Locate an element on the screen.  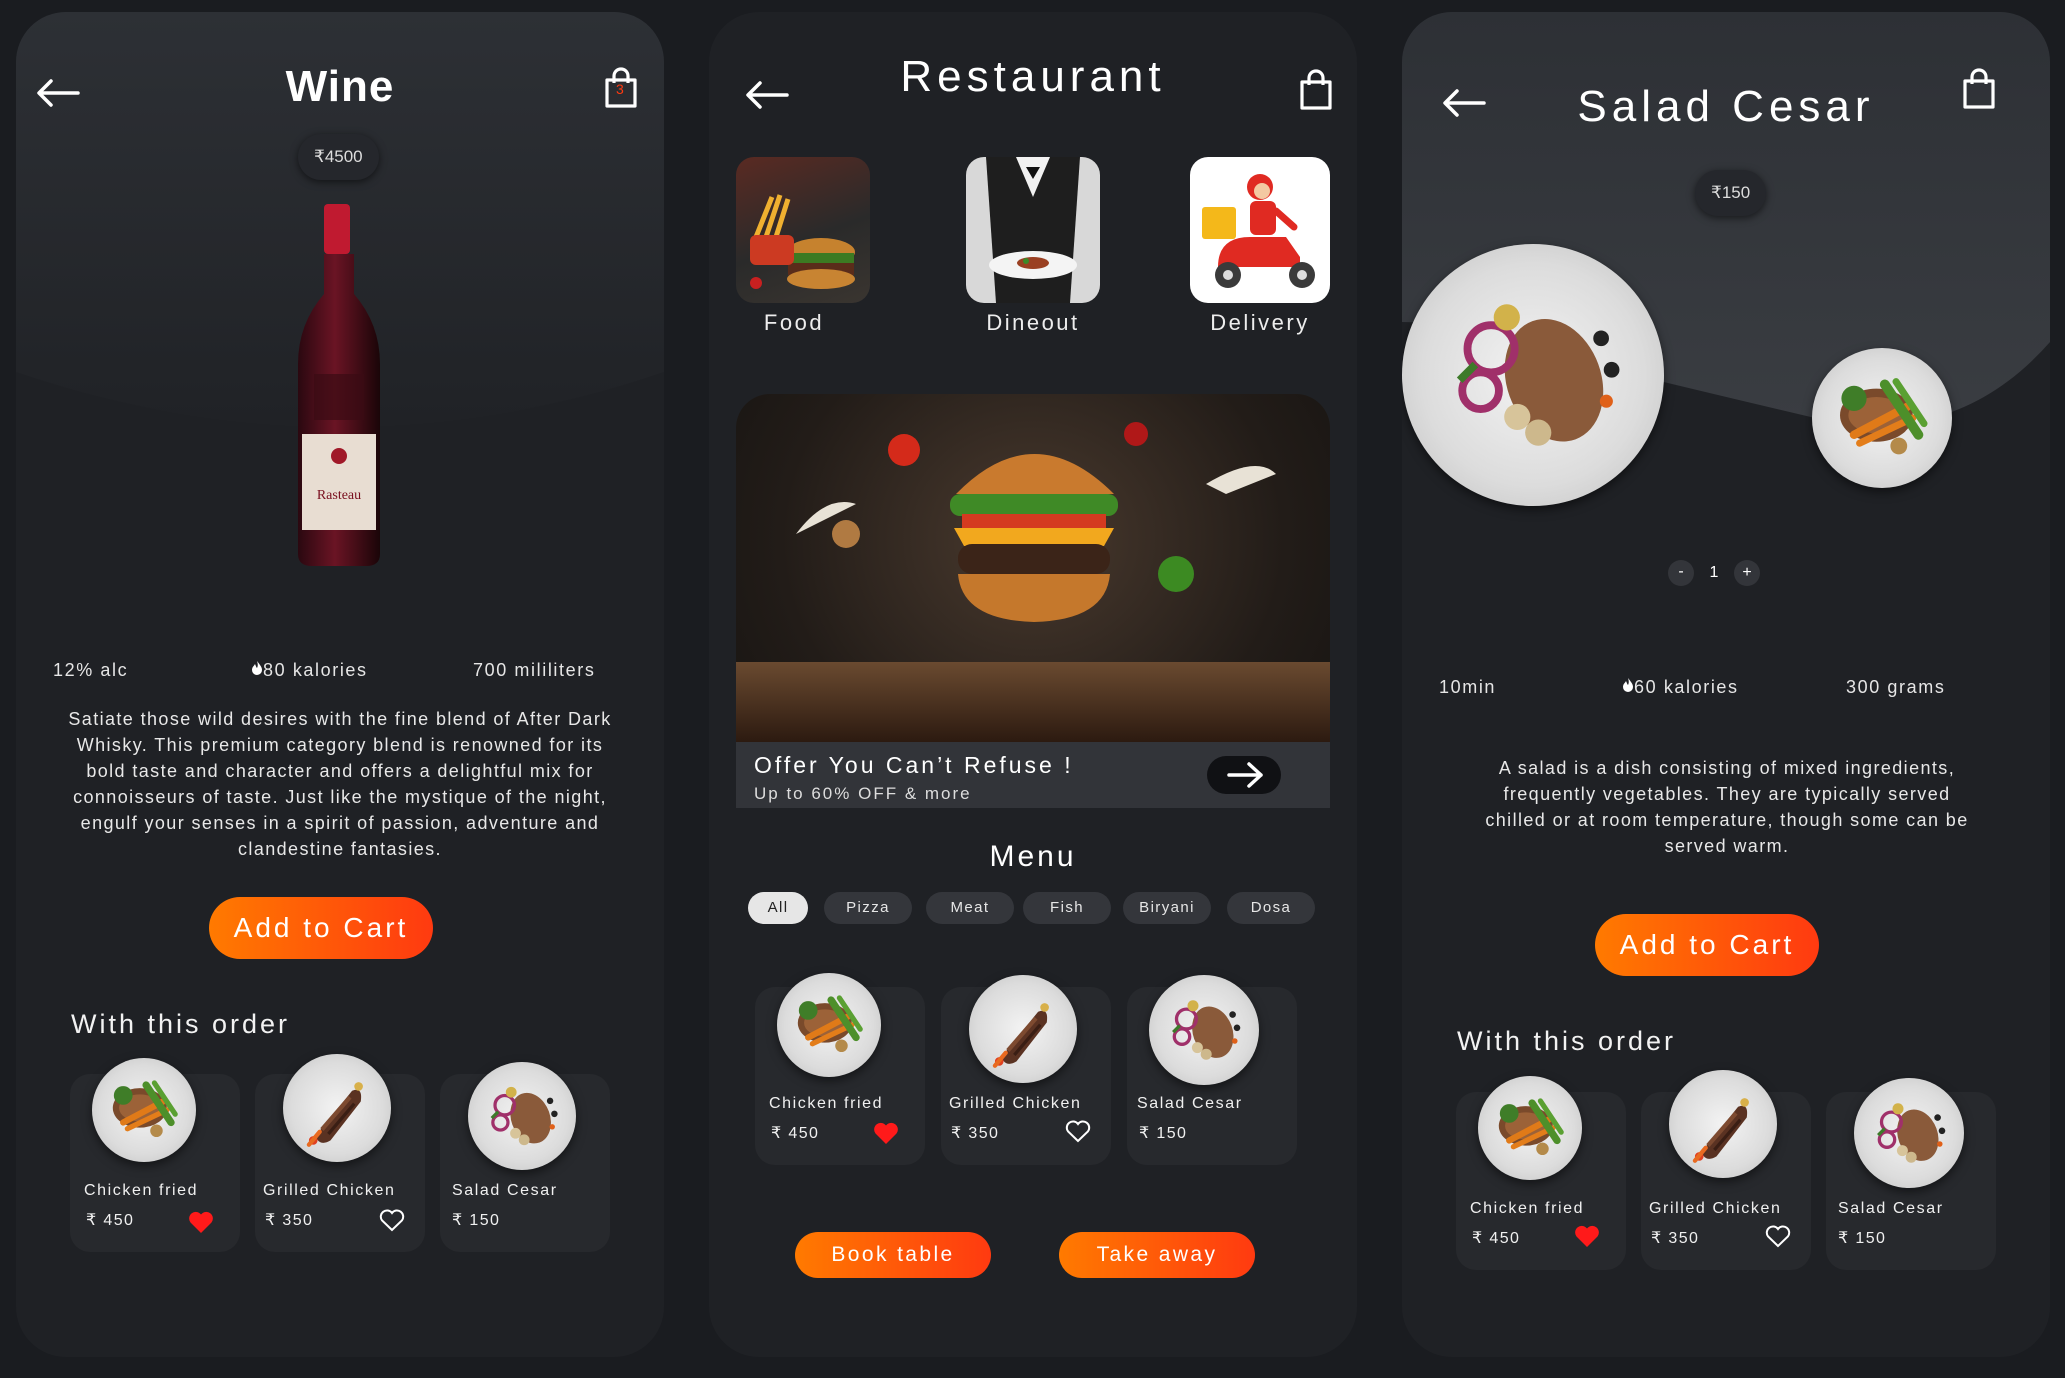
cart-count: 3 is located at coordinates (620, 89).